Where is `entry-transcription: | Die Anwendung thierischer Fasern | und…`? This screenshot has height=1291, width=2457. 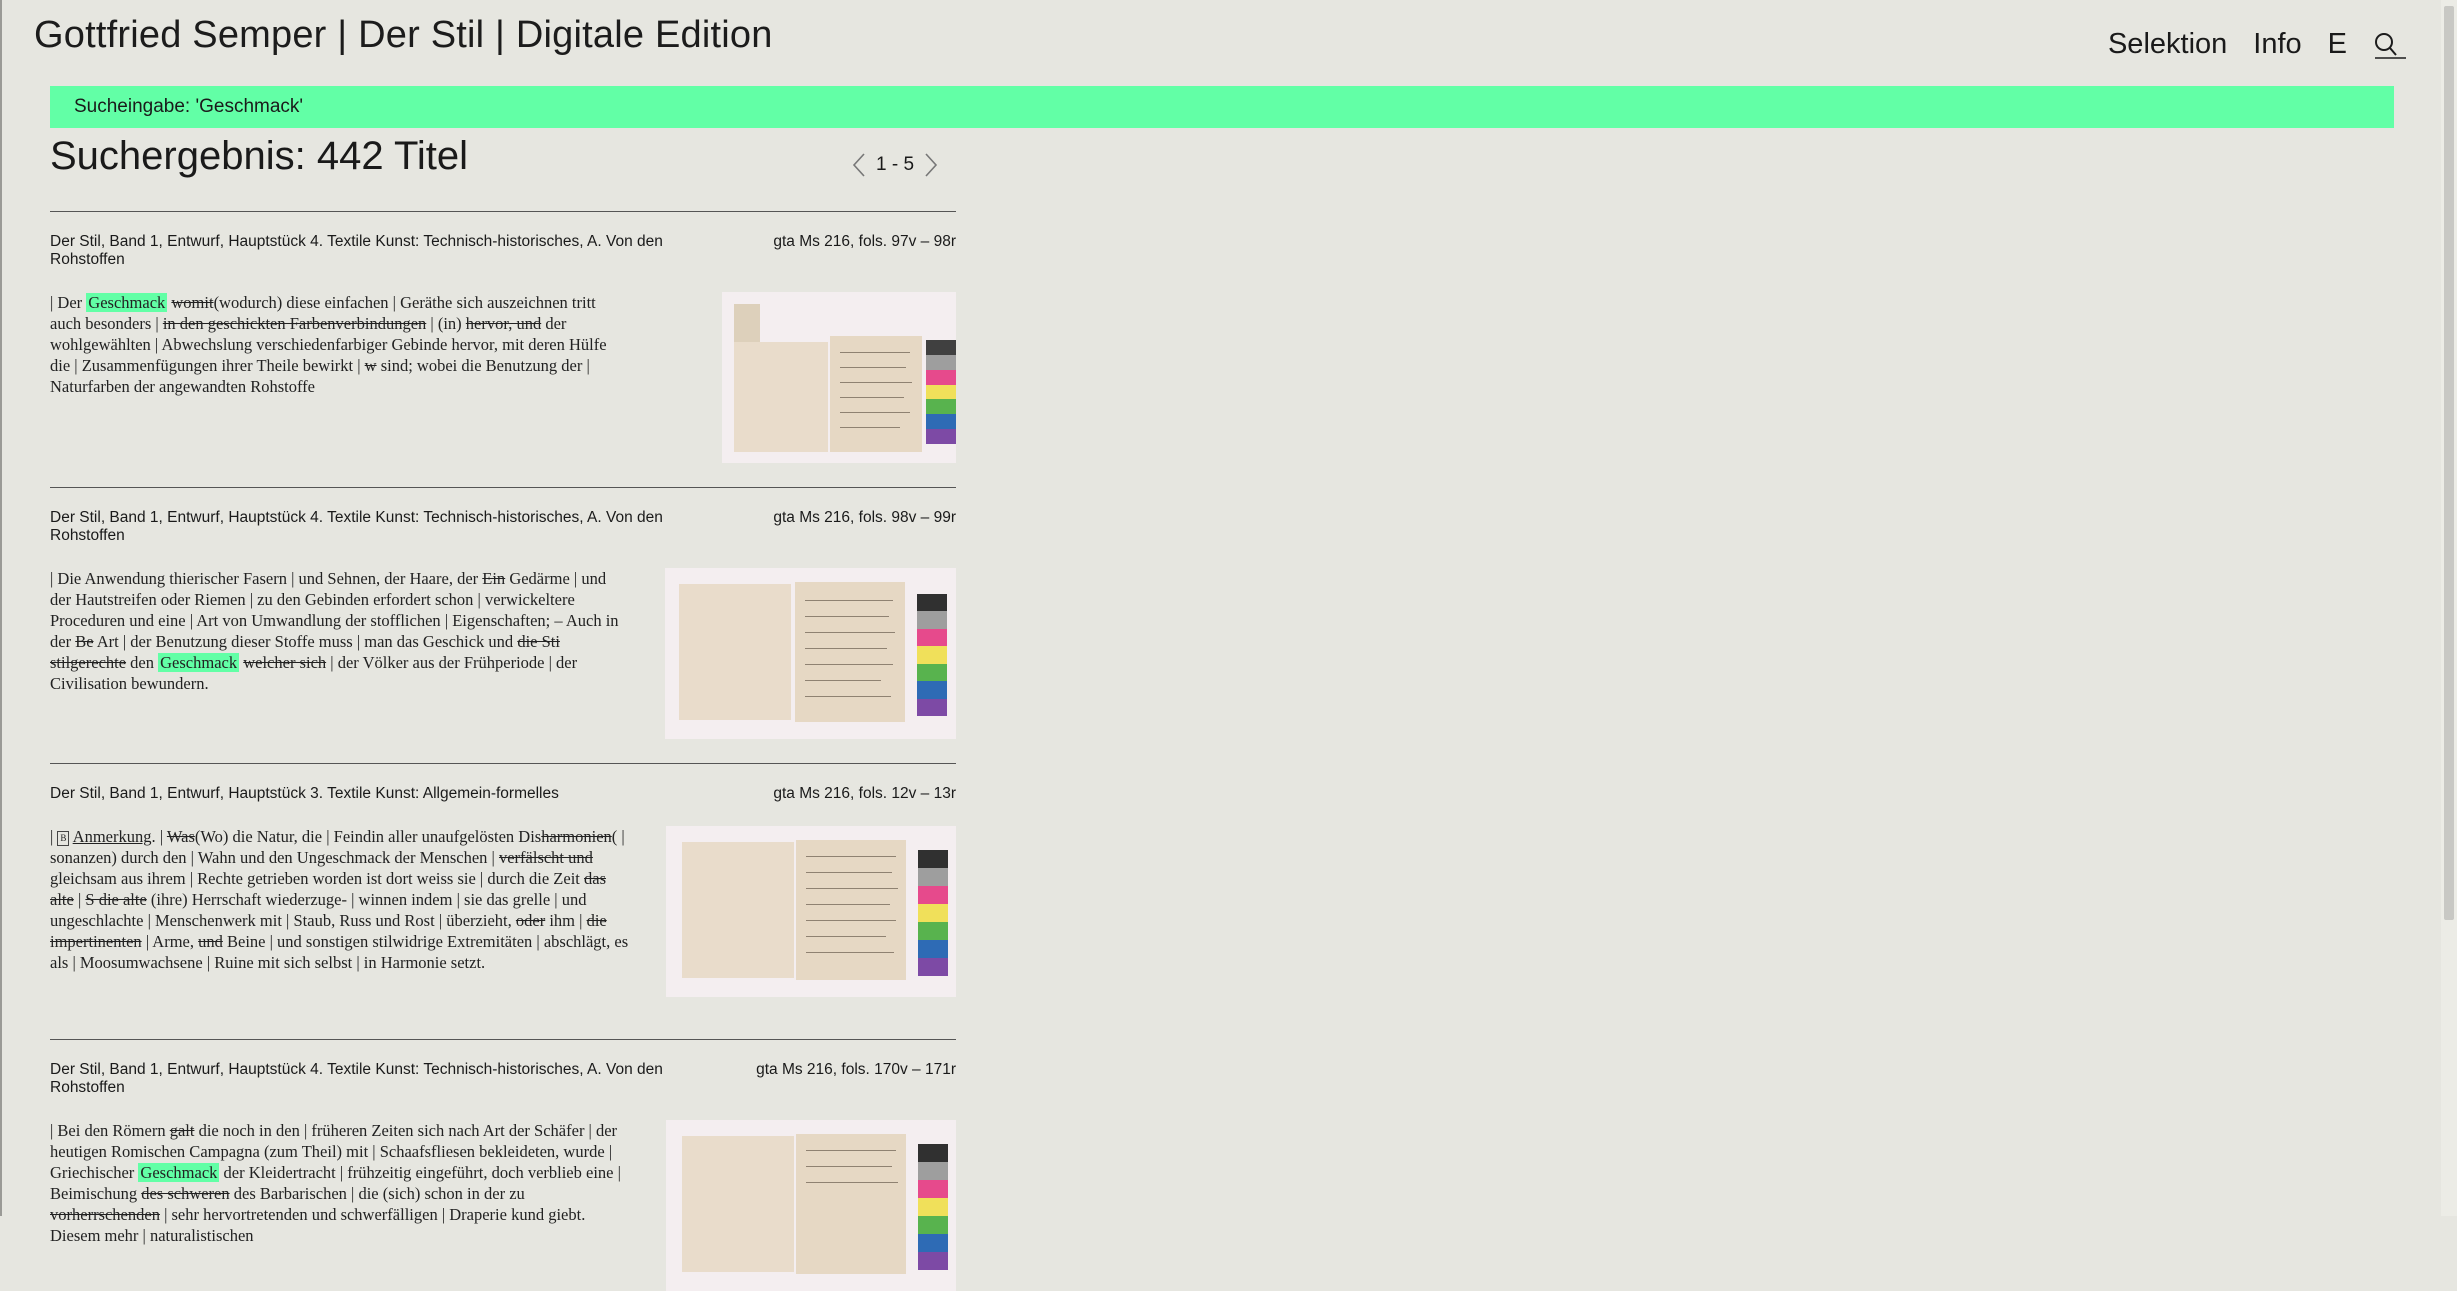
entry-transcription: | Die Anwendung thierischer Fasern | und… is located at coordinates (334, 631).